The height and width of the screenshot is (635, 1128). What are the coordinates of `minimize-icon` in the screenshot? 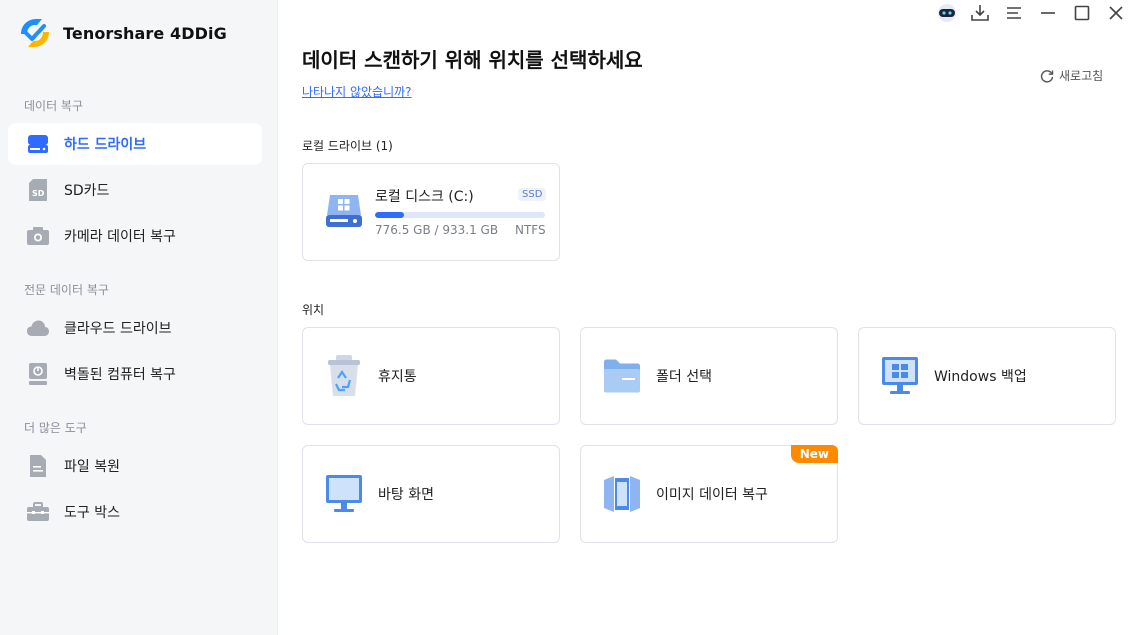 It's located at (1048, 13).